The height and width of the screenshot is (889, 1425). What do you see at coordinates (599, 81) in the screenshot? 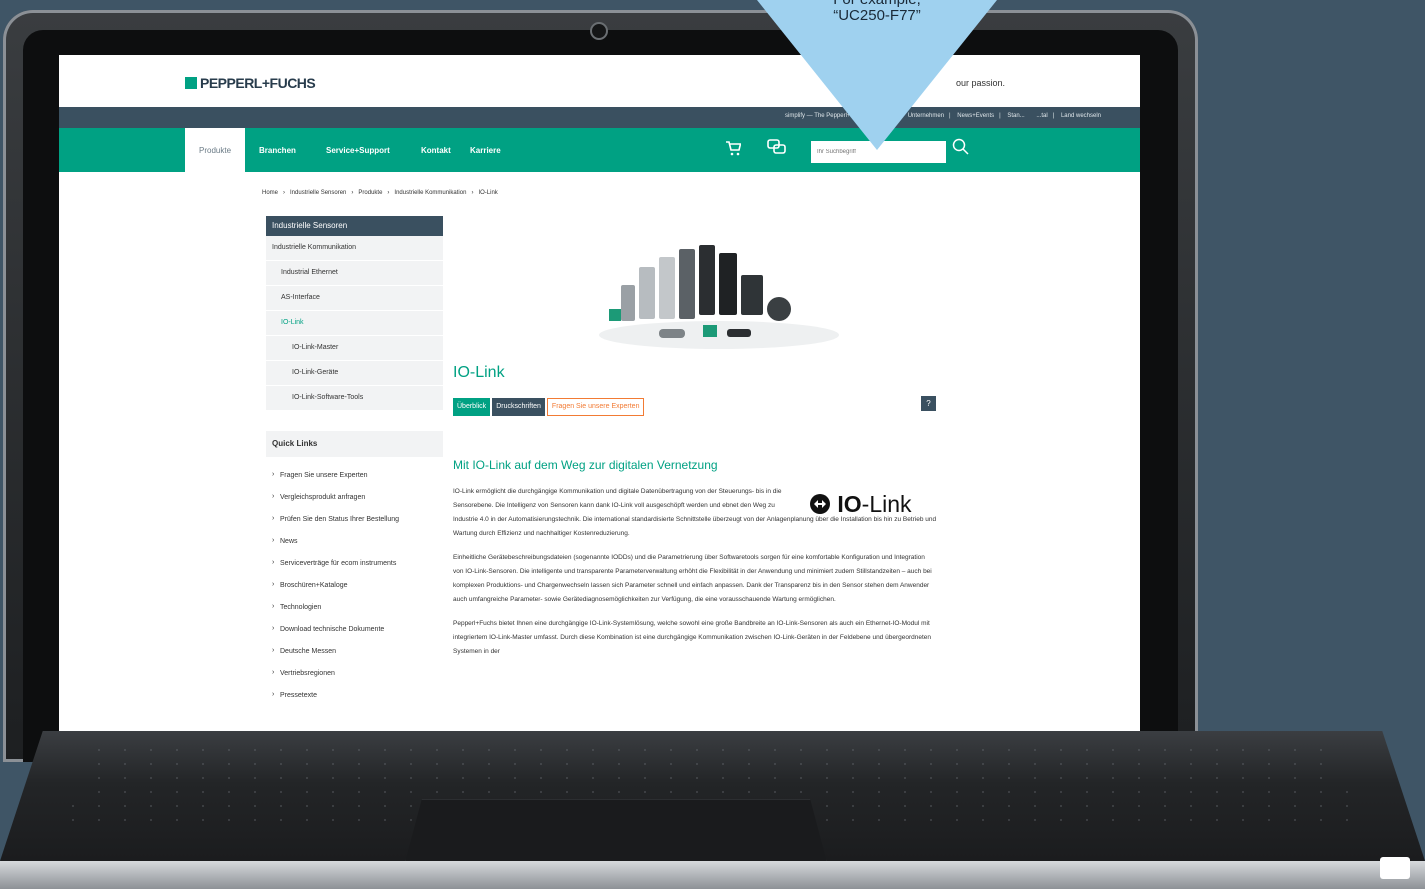
I see `site-header: PEPPERL+FUCHS our passion.` at bounding box center [599, 81].